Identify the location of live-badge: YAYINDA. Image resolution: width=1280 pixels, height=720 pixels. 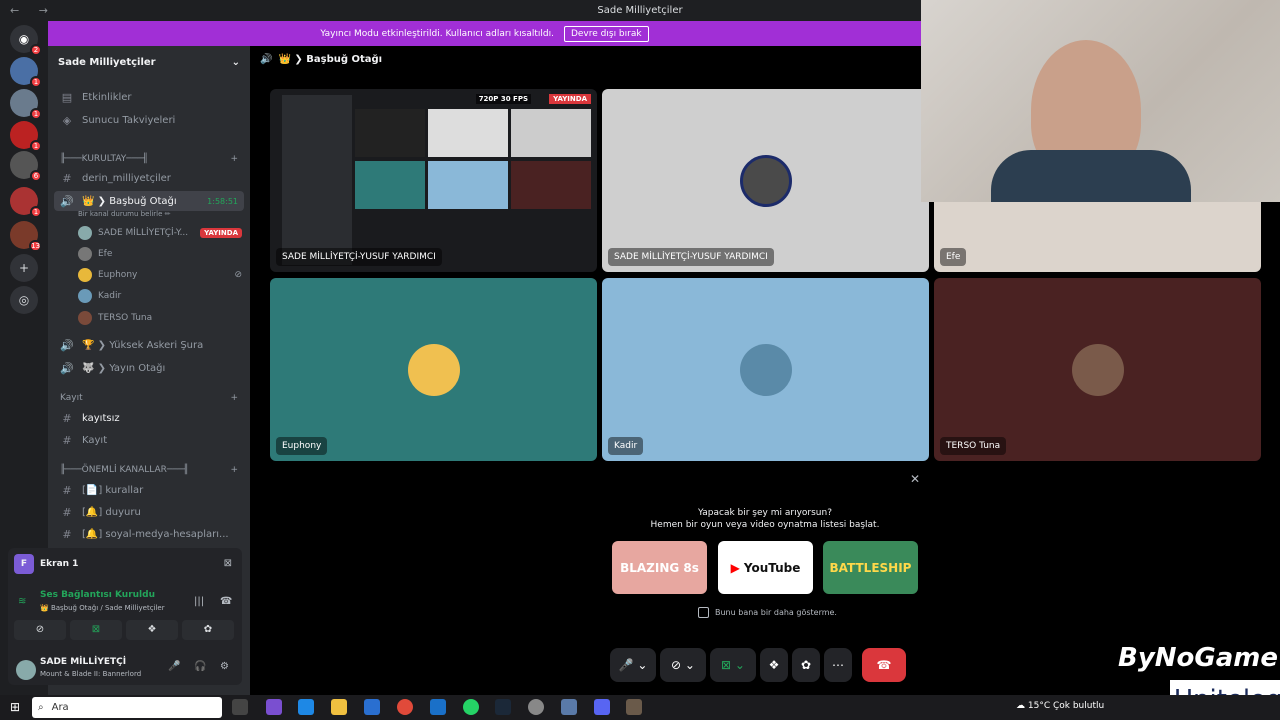
(570, 99).